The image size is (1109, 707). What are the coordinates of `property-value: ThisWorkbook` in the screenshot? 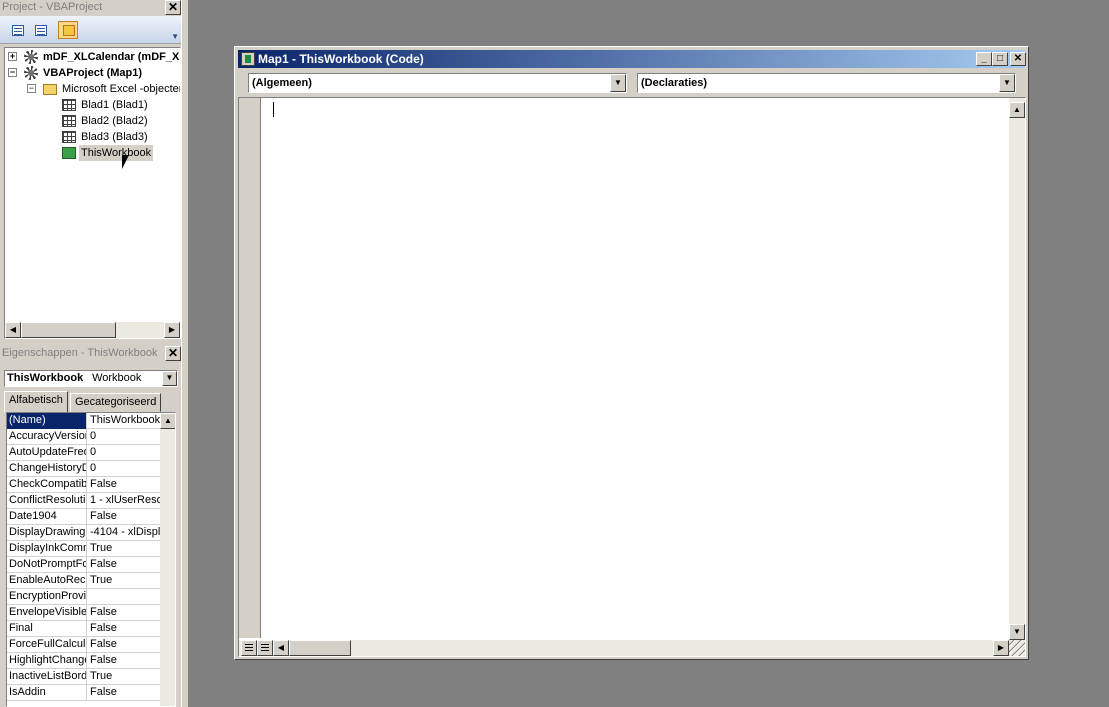 It's located at (124, 421).